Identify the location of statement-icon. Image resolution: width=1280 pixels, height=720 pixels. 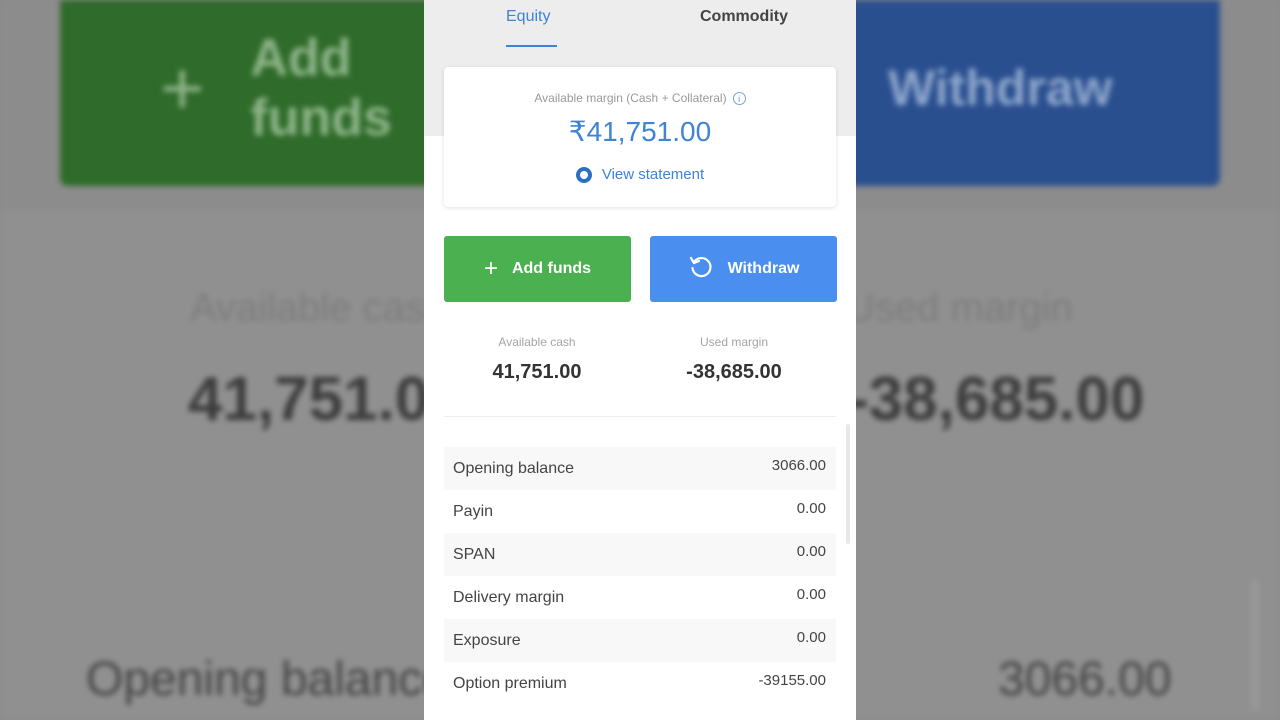
(583, 174).